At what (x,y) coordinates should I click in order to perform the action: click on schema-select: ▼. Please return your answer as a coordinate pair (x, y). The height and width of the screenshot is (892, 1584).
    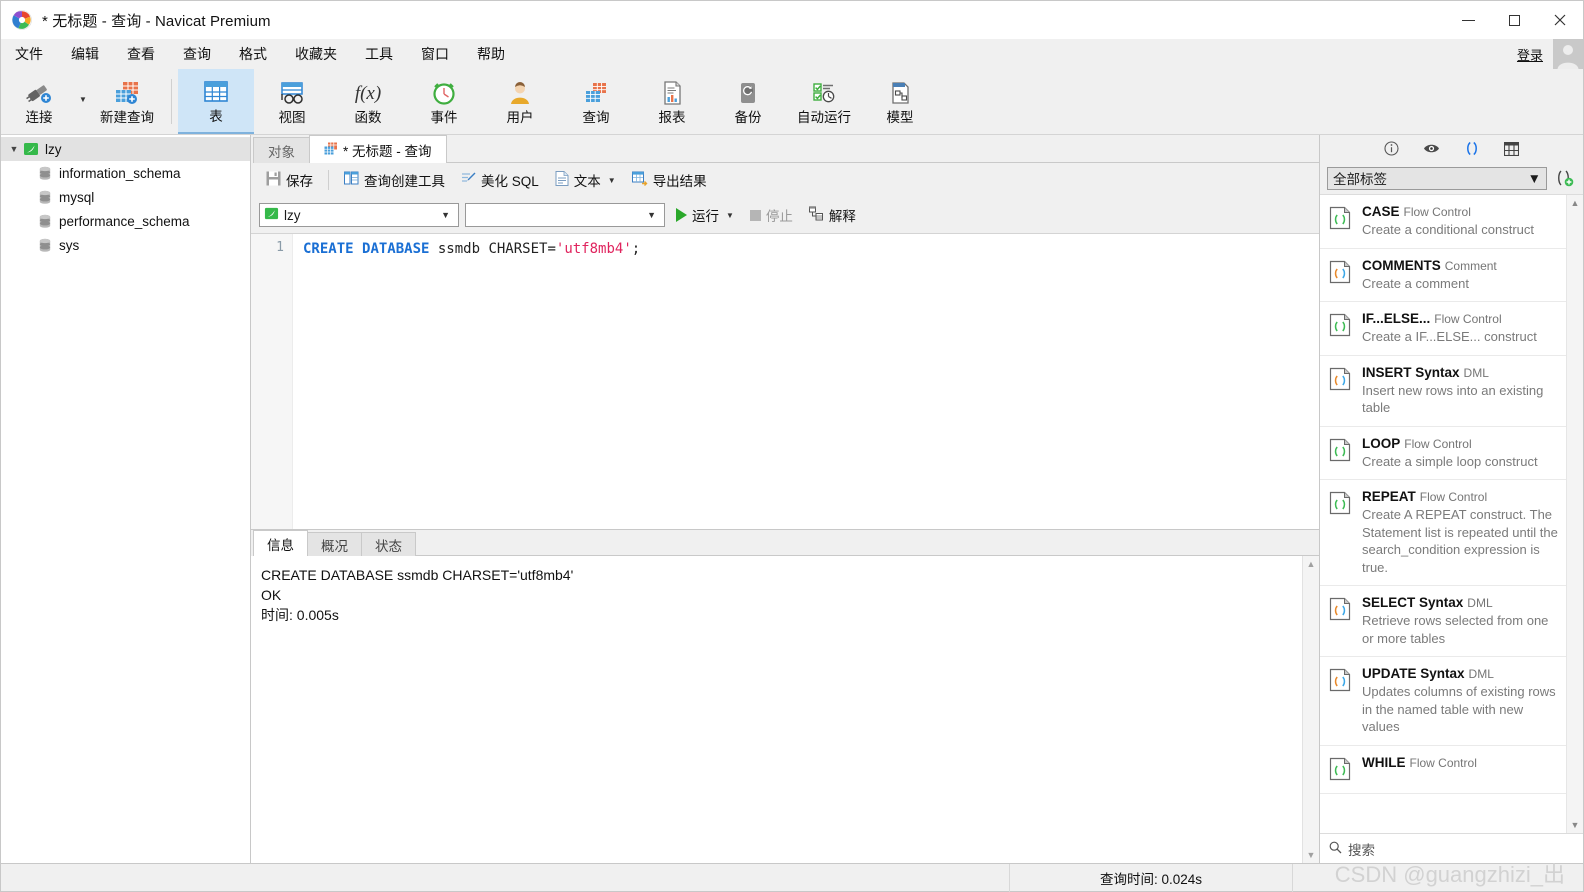
    Looking at the image, I should click on (565, 215).